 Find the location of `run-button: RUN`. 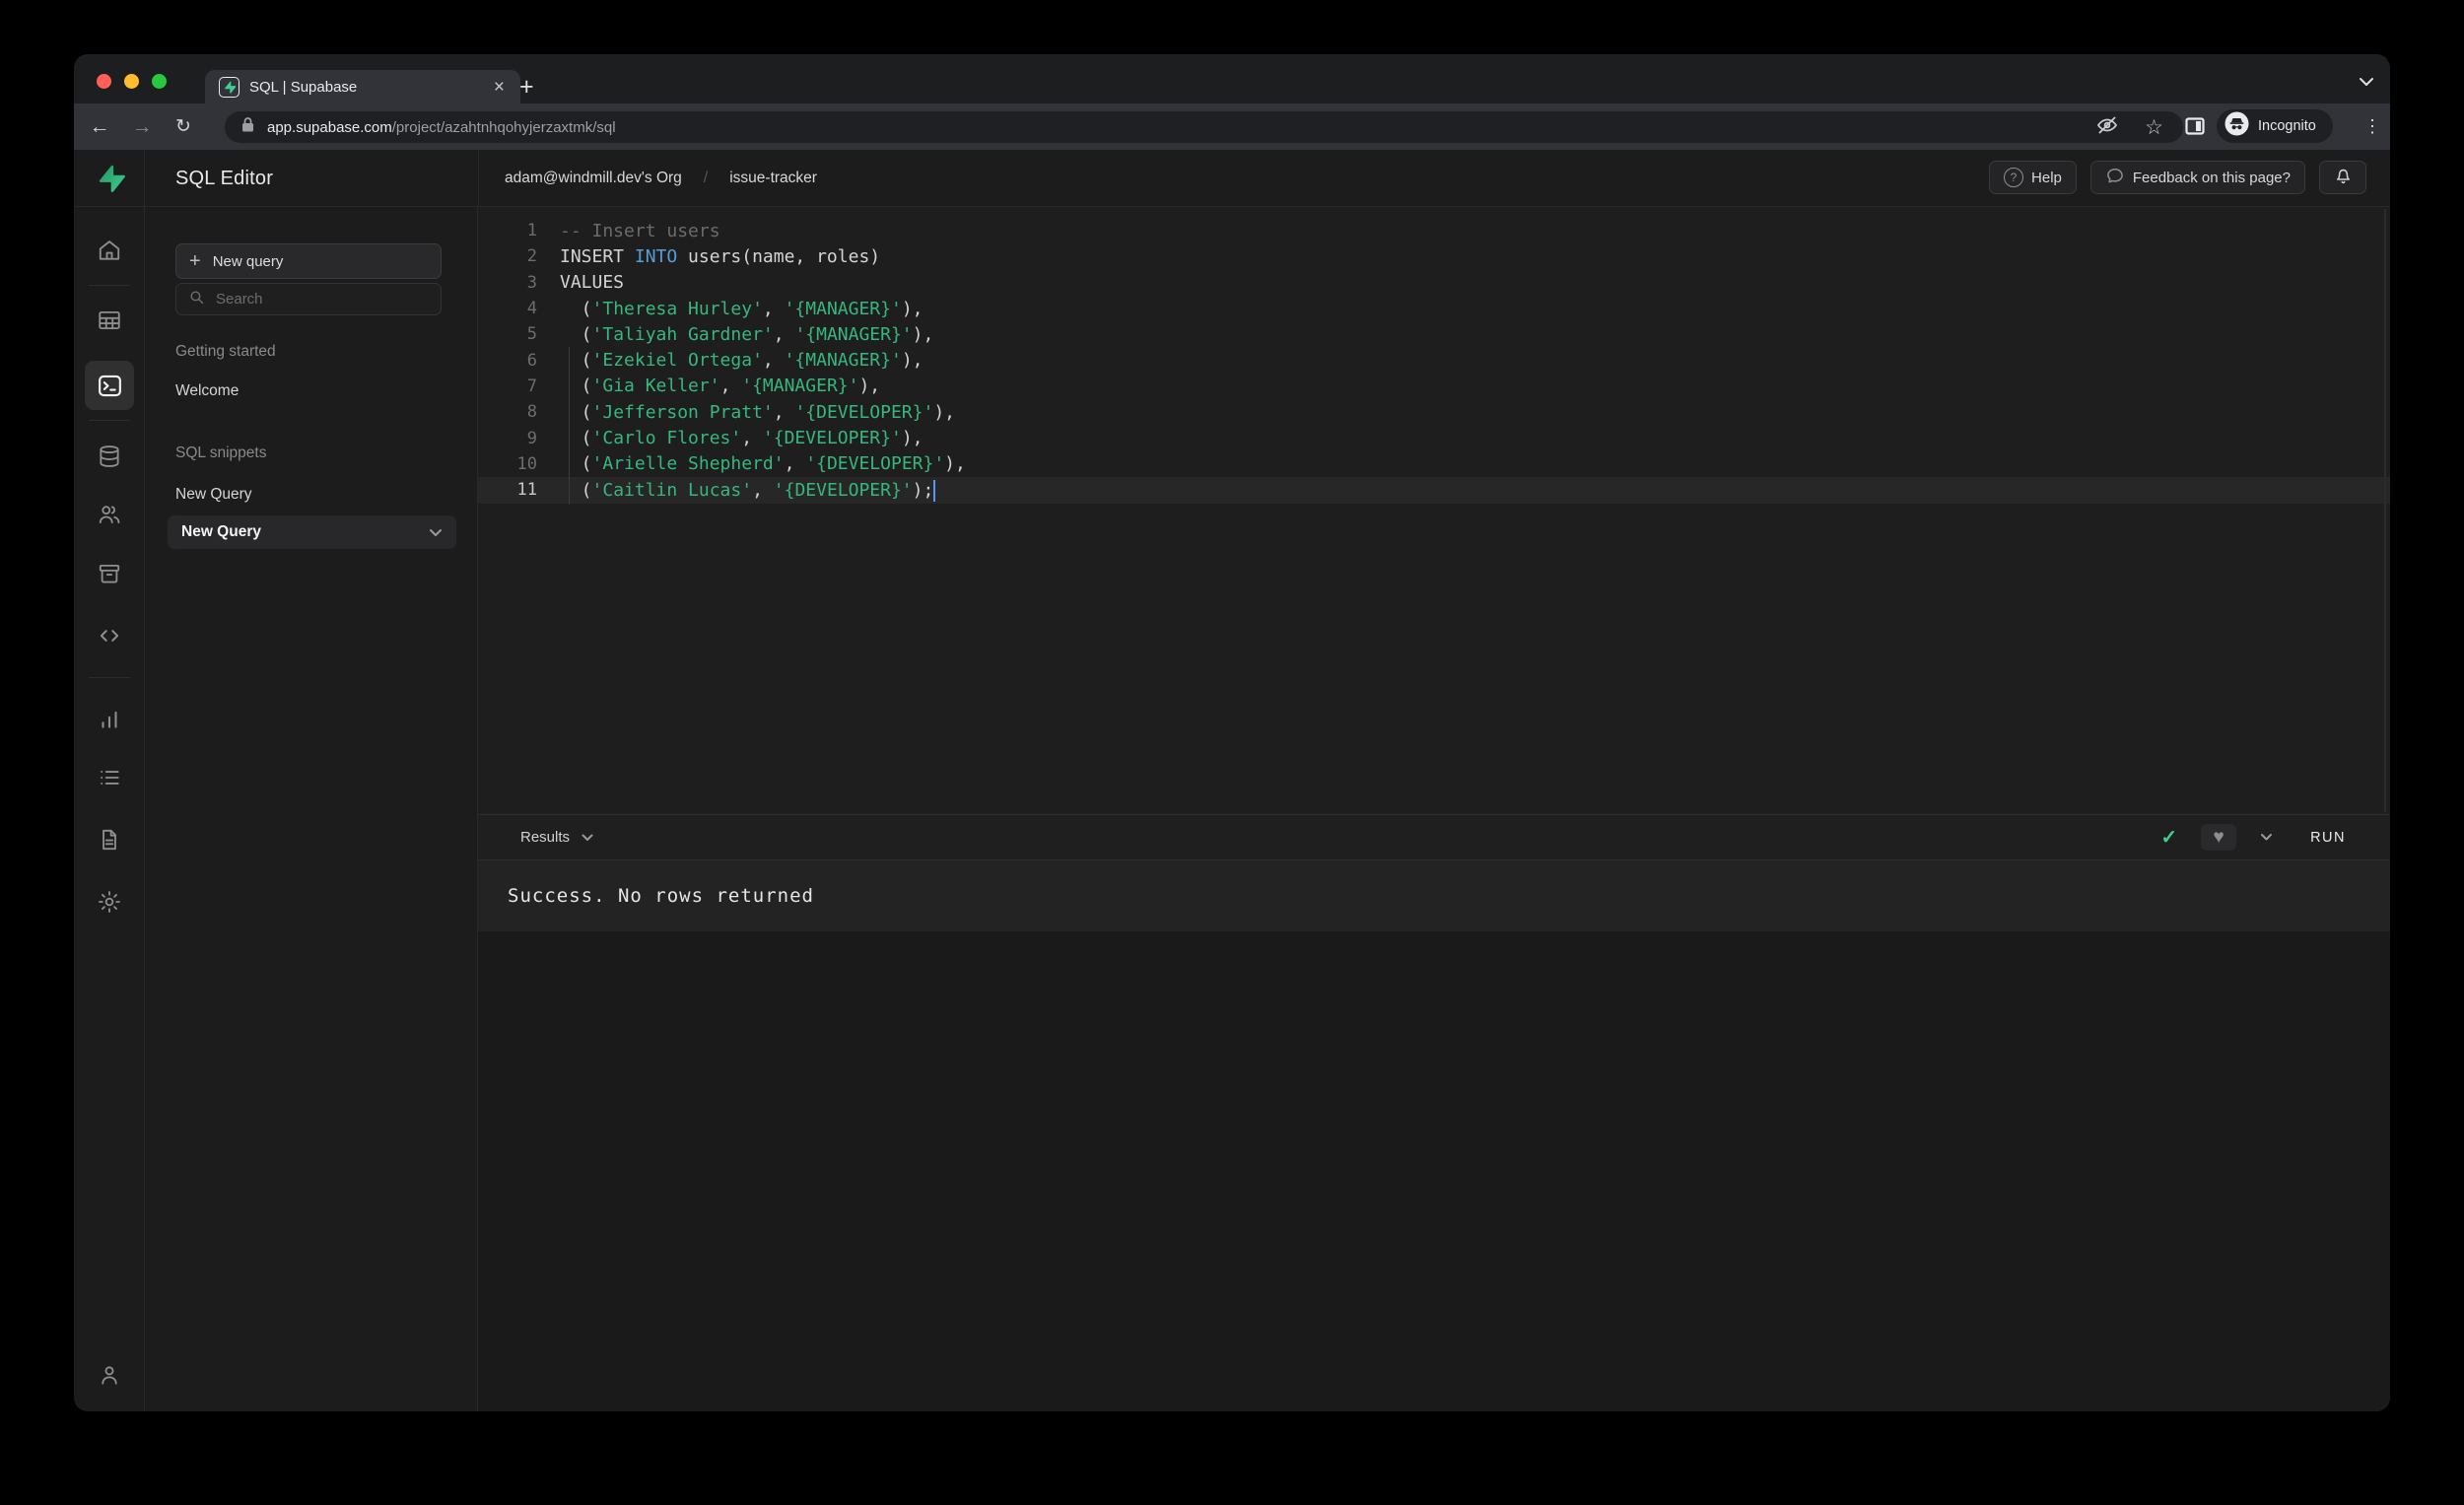

run-button: RUN is located at coordinates (2328, 838).